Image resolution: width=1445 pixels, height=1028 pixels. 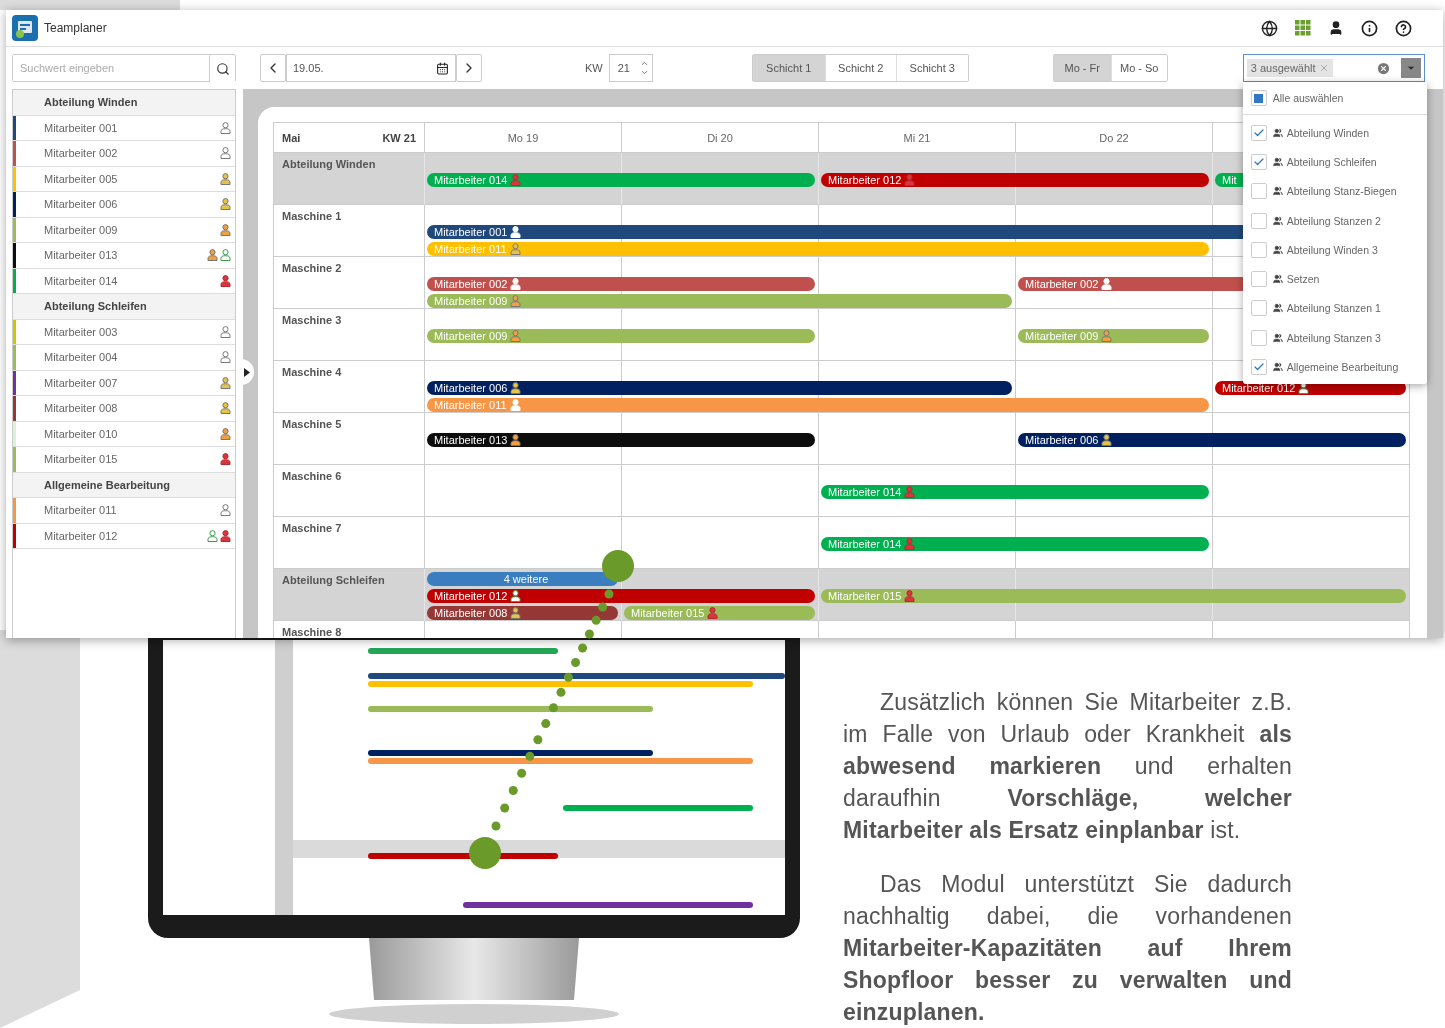 What do you see at coordinates (81, 459) in the screenshot?
I see `employee-name: Mitarbeiter 015` at bounding box center [81, 459].